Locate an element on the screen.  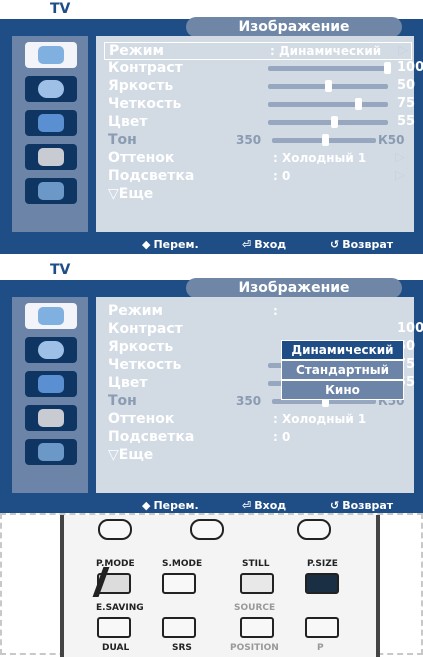
slider-value: 50 is located at coordinates (406, 85).